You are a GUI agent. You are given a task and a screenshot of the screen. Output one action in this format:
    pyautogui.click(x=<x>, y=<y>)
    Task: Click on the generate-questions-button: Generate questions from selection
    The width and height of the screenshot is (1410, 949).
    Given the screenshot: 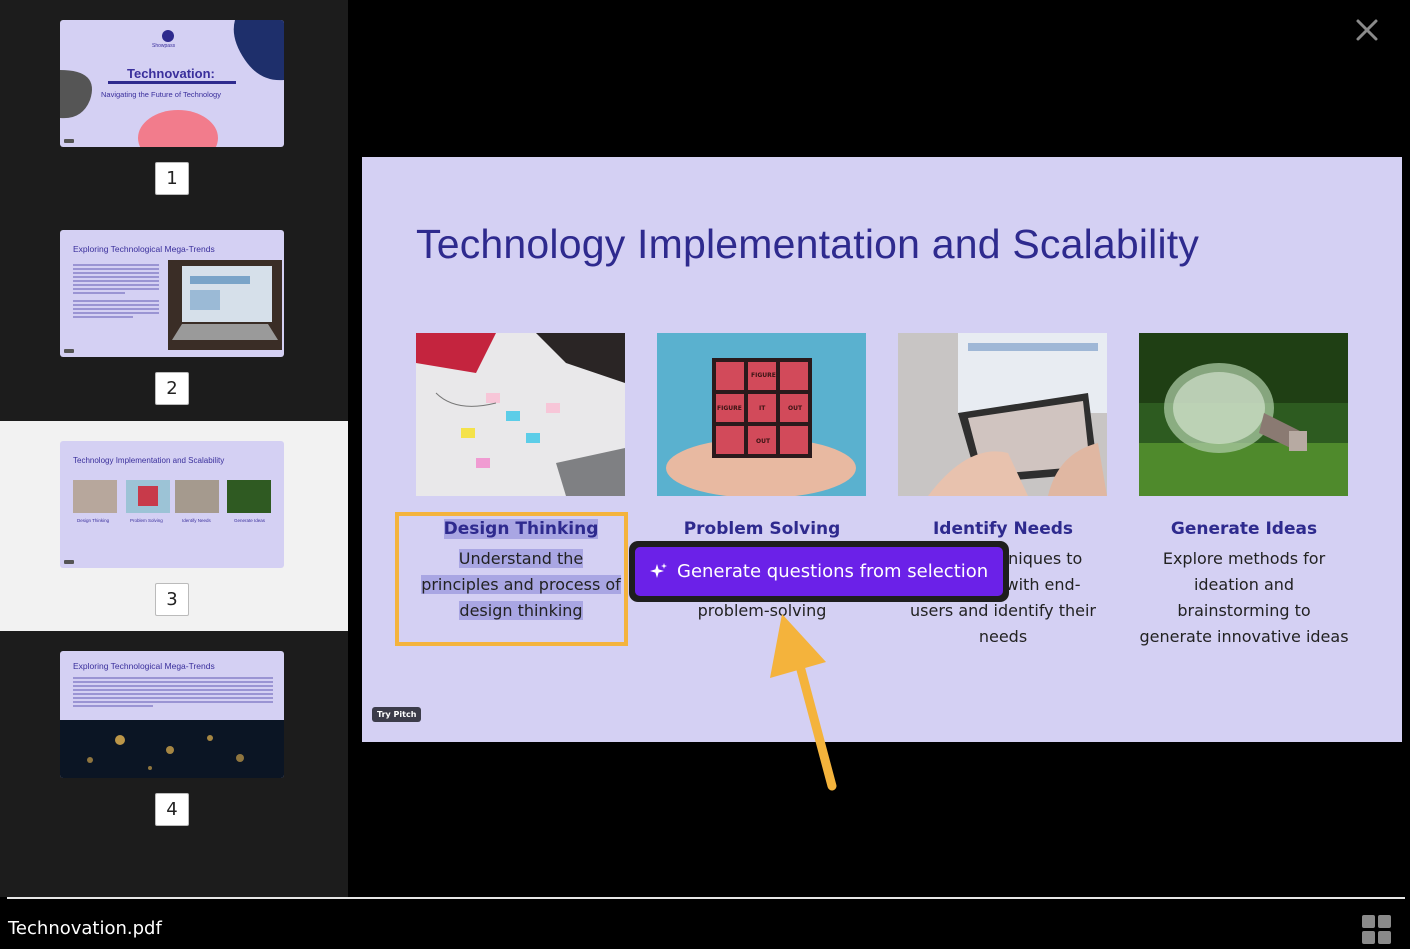 What is the action you would take?
    pyautogui.click(x=819, y=571)
    